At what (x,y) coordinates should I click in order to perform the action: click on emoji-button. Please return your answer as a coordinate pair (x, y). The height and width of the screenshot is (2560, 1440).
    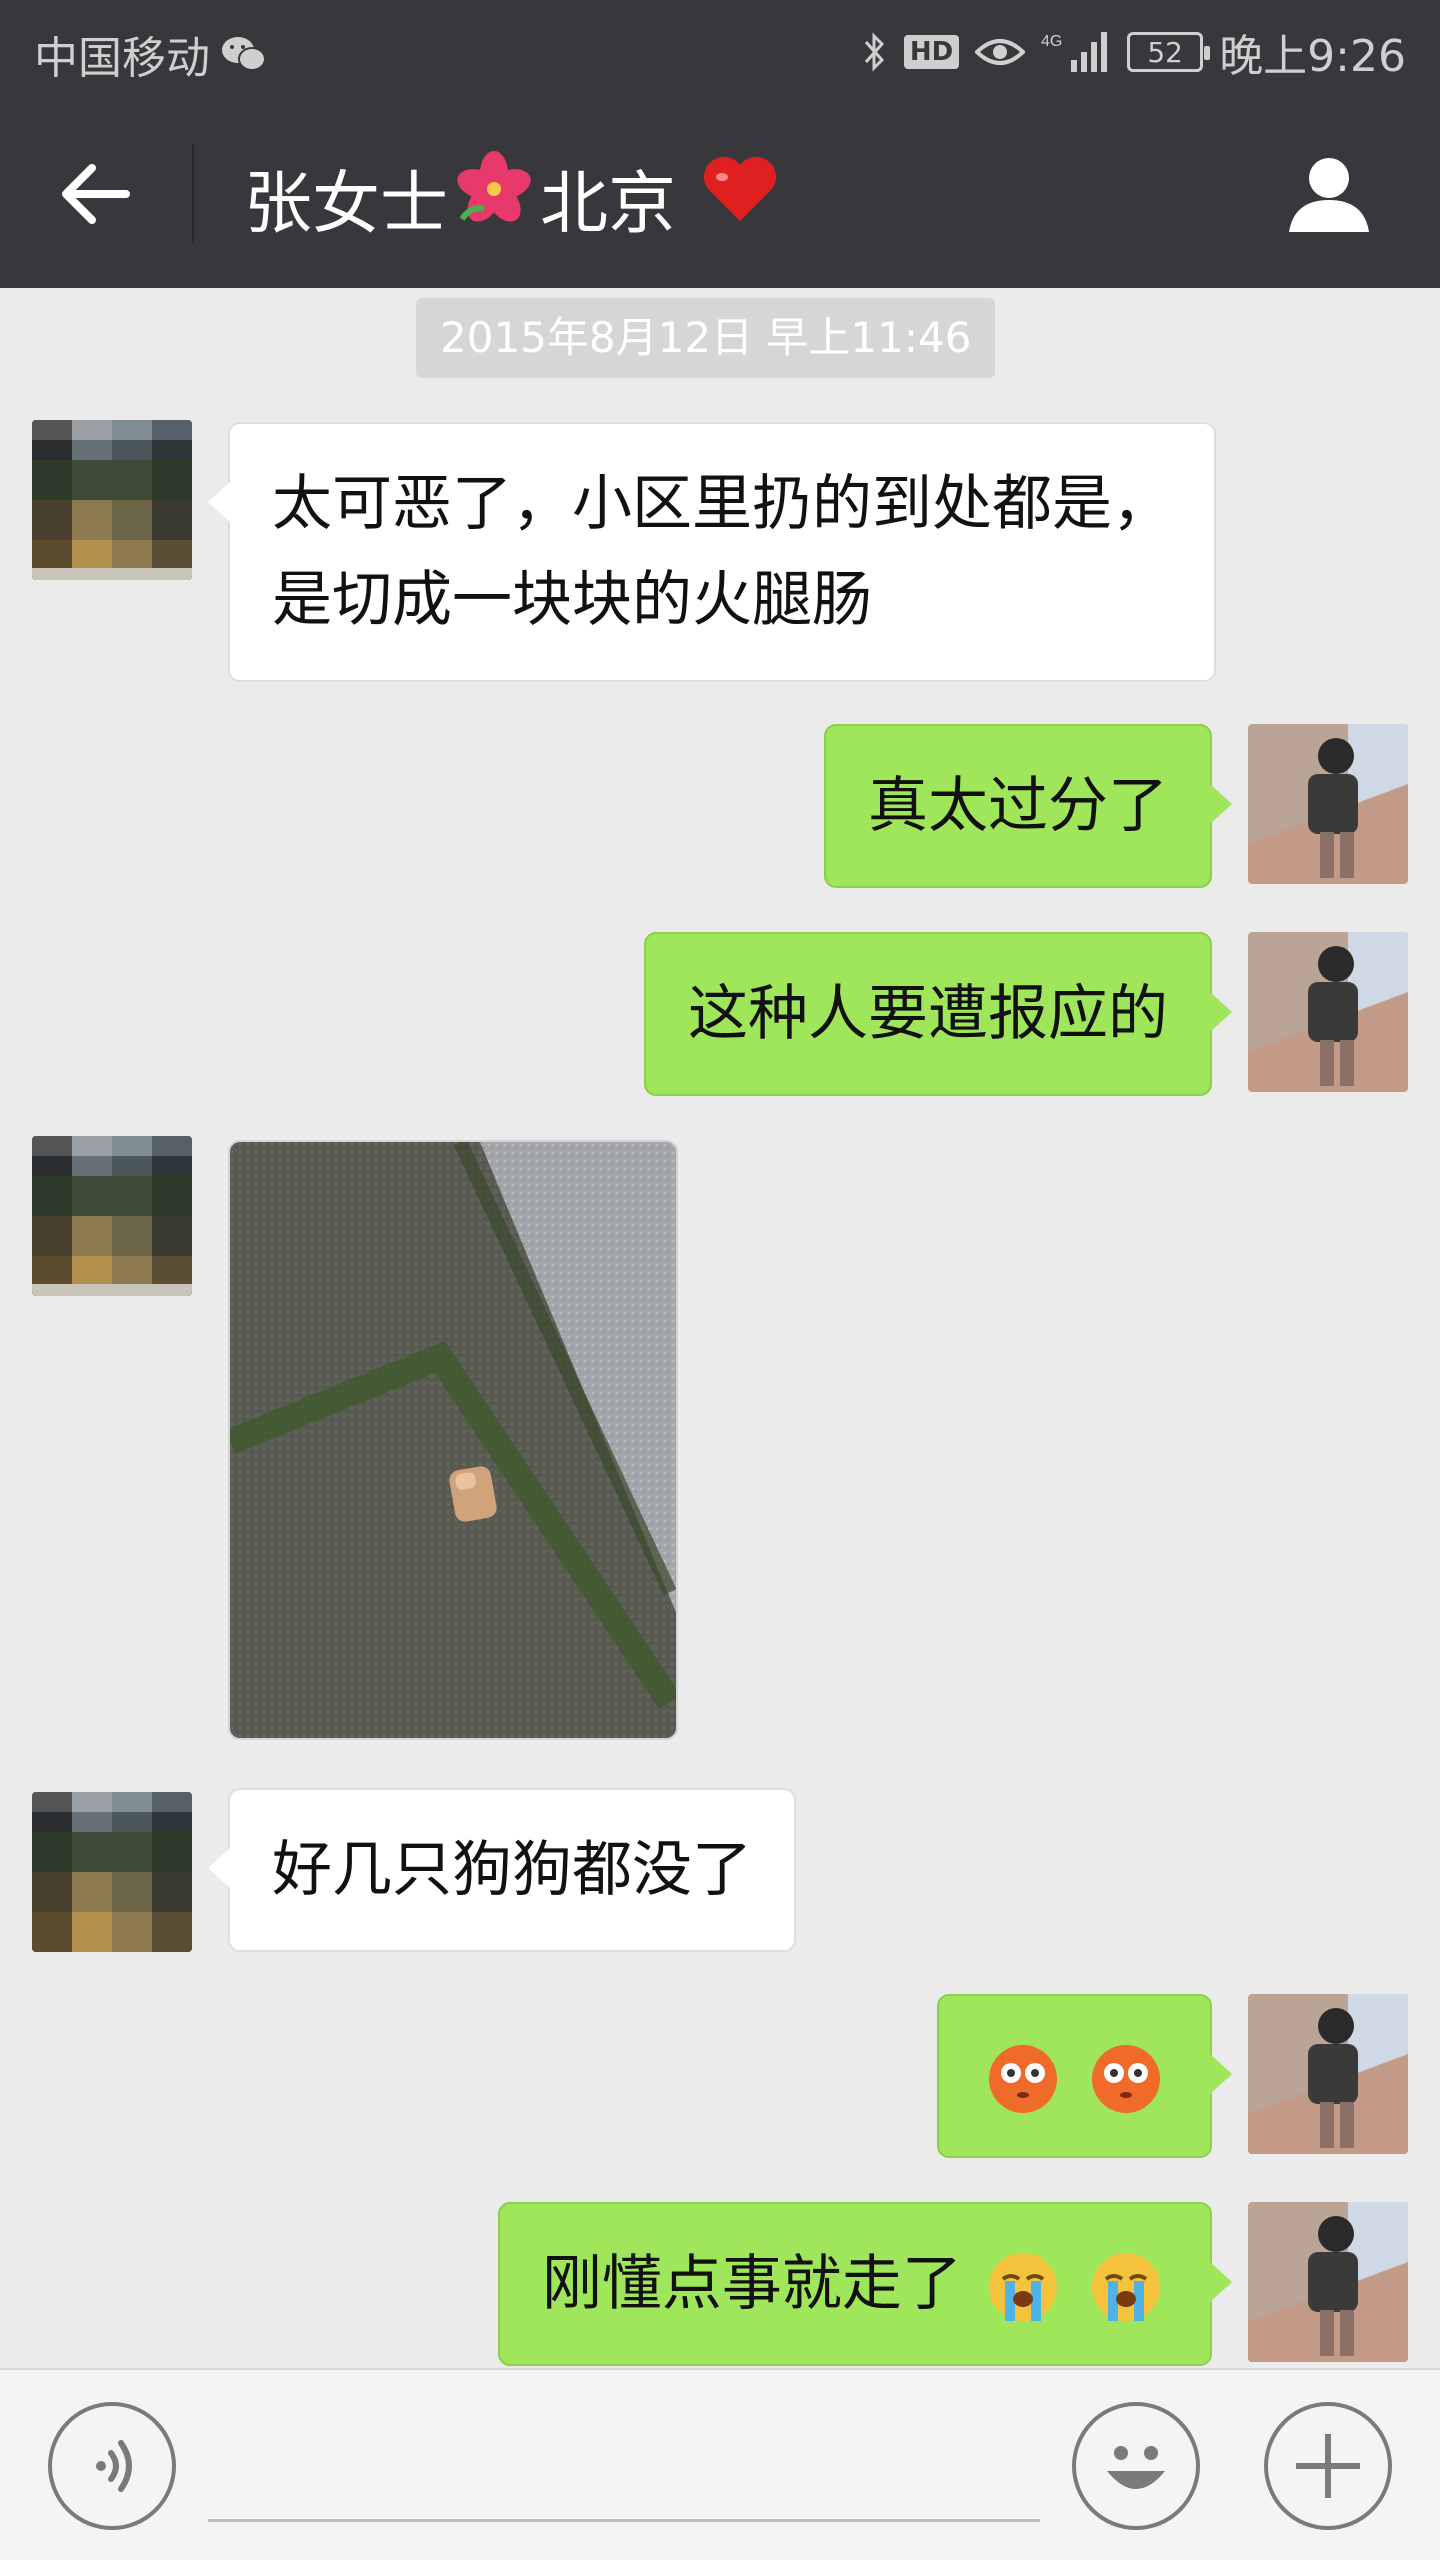
    Looking at the image, I should click on (1136, 2466).